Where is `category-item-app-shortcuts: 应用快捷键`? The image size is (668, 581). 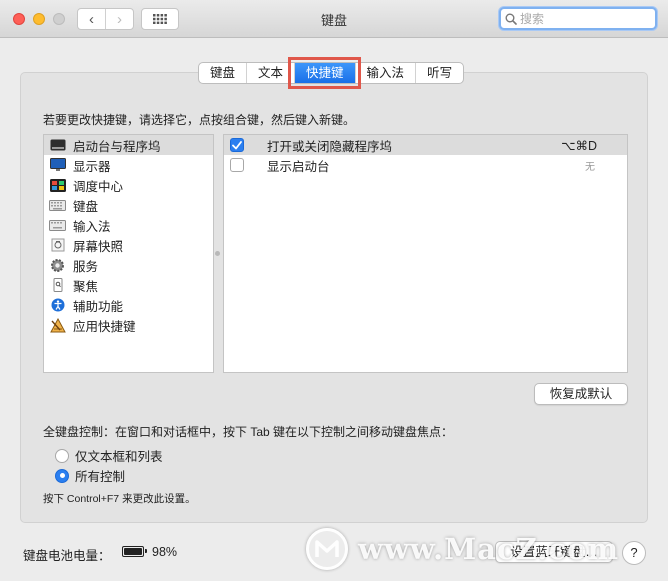
category-item-app-shortcuts: 应用快捷键 is located at coordinates (128, 325).